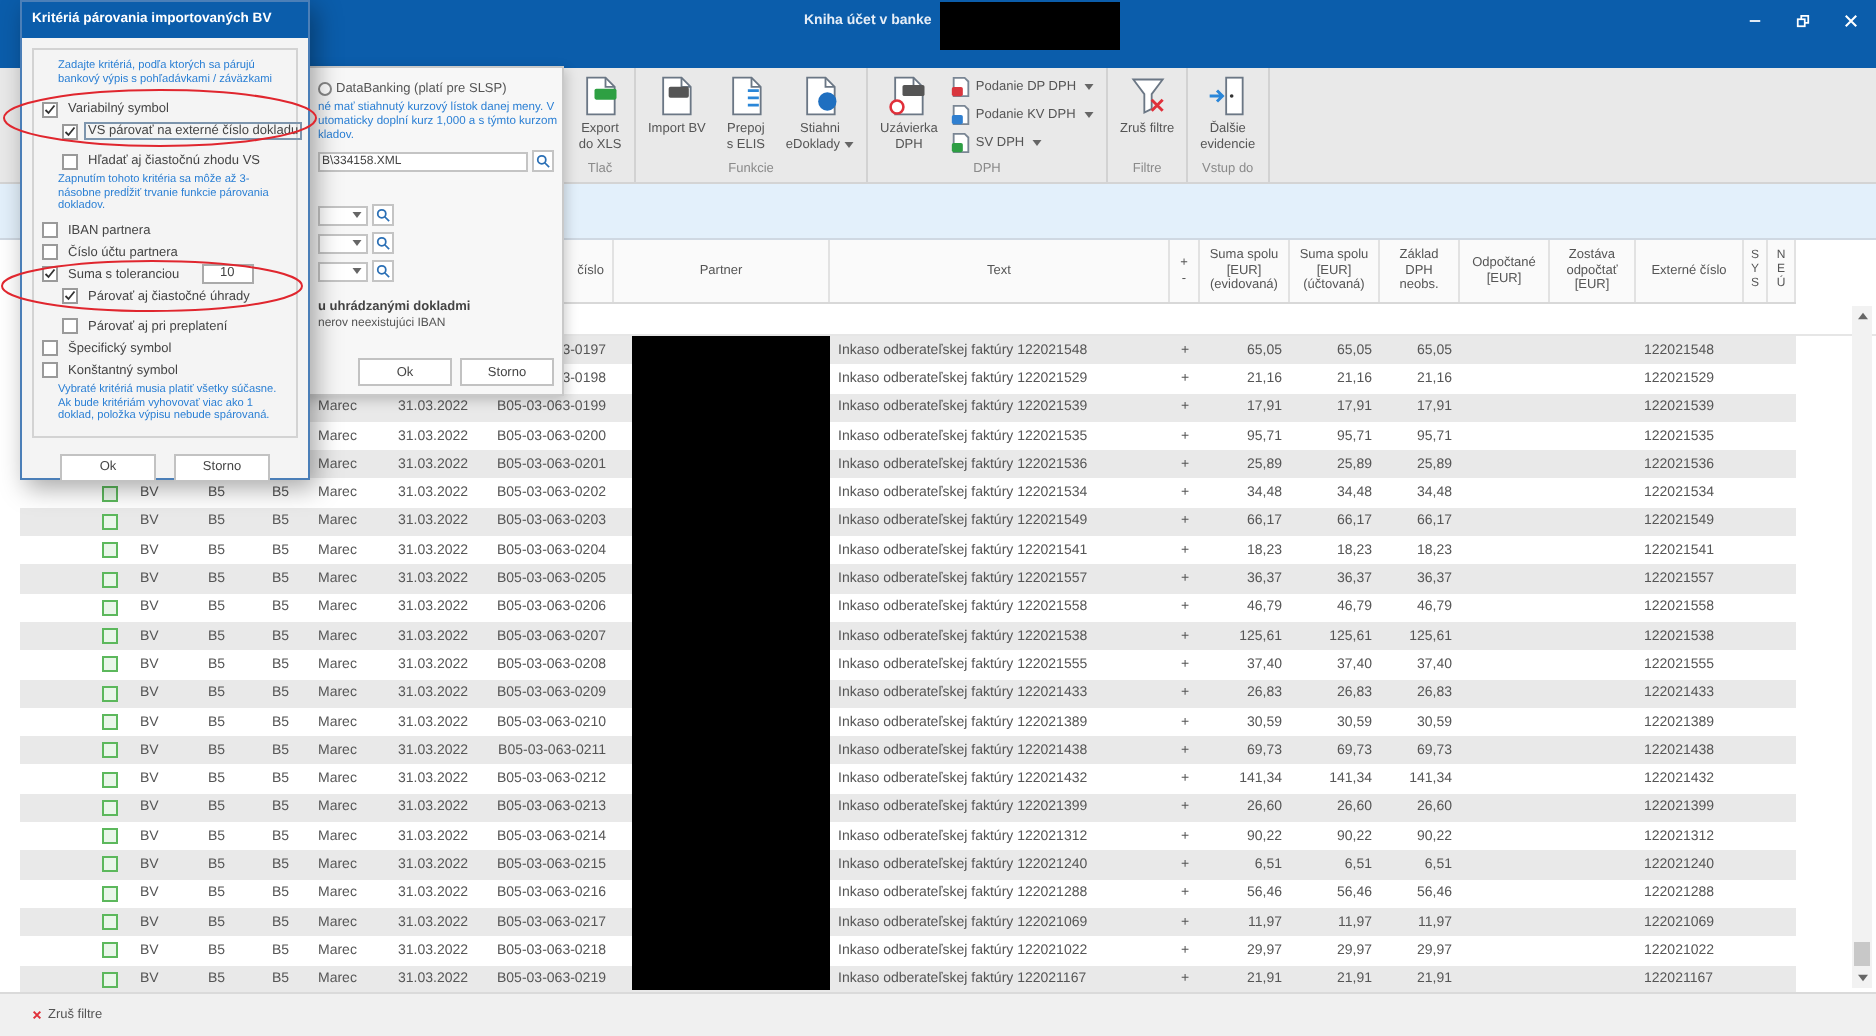 The image size is (1876, 1036). Describe the element at coordinates (1862, 316) in the screenshot. I see `scroll-up-icon` at that location.